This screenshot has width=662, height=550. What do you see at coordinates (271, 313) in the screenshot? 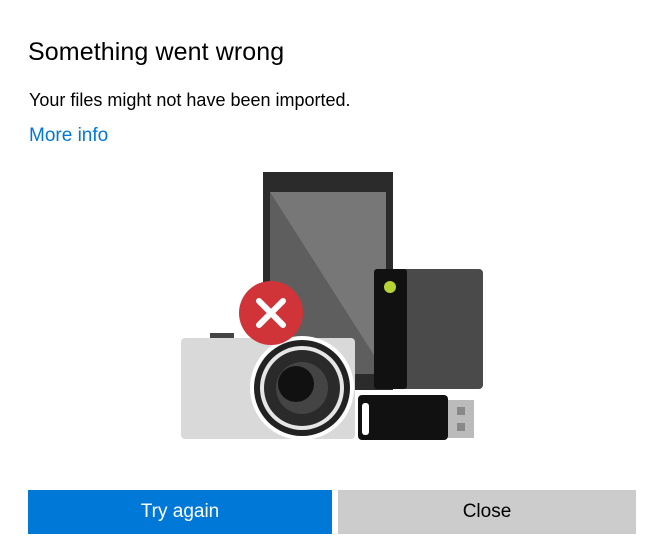
I see `error-icon` at bounding box center [271, 313].